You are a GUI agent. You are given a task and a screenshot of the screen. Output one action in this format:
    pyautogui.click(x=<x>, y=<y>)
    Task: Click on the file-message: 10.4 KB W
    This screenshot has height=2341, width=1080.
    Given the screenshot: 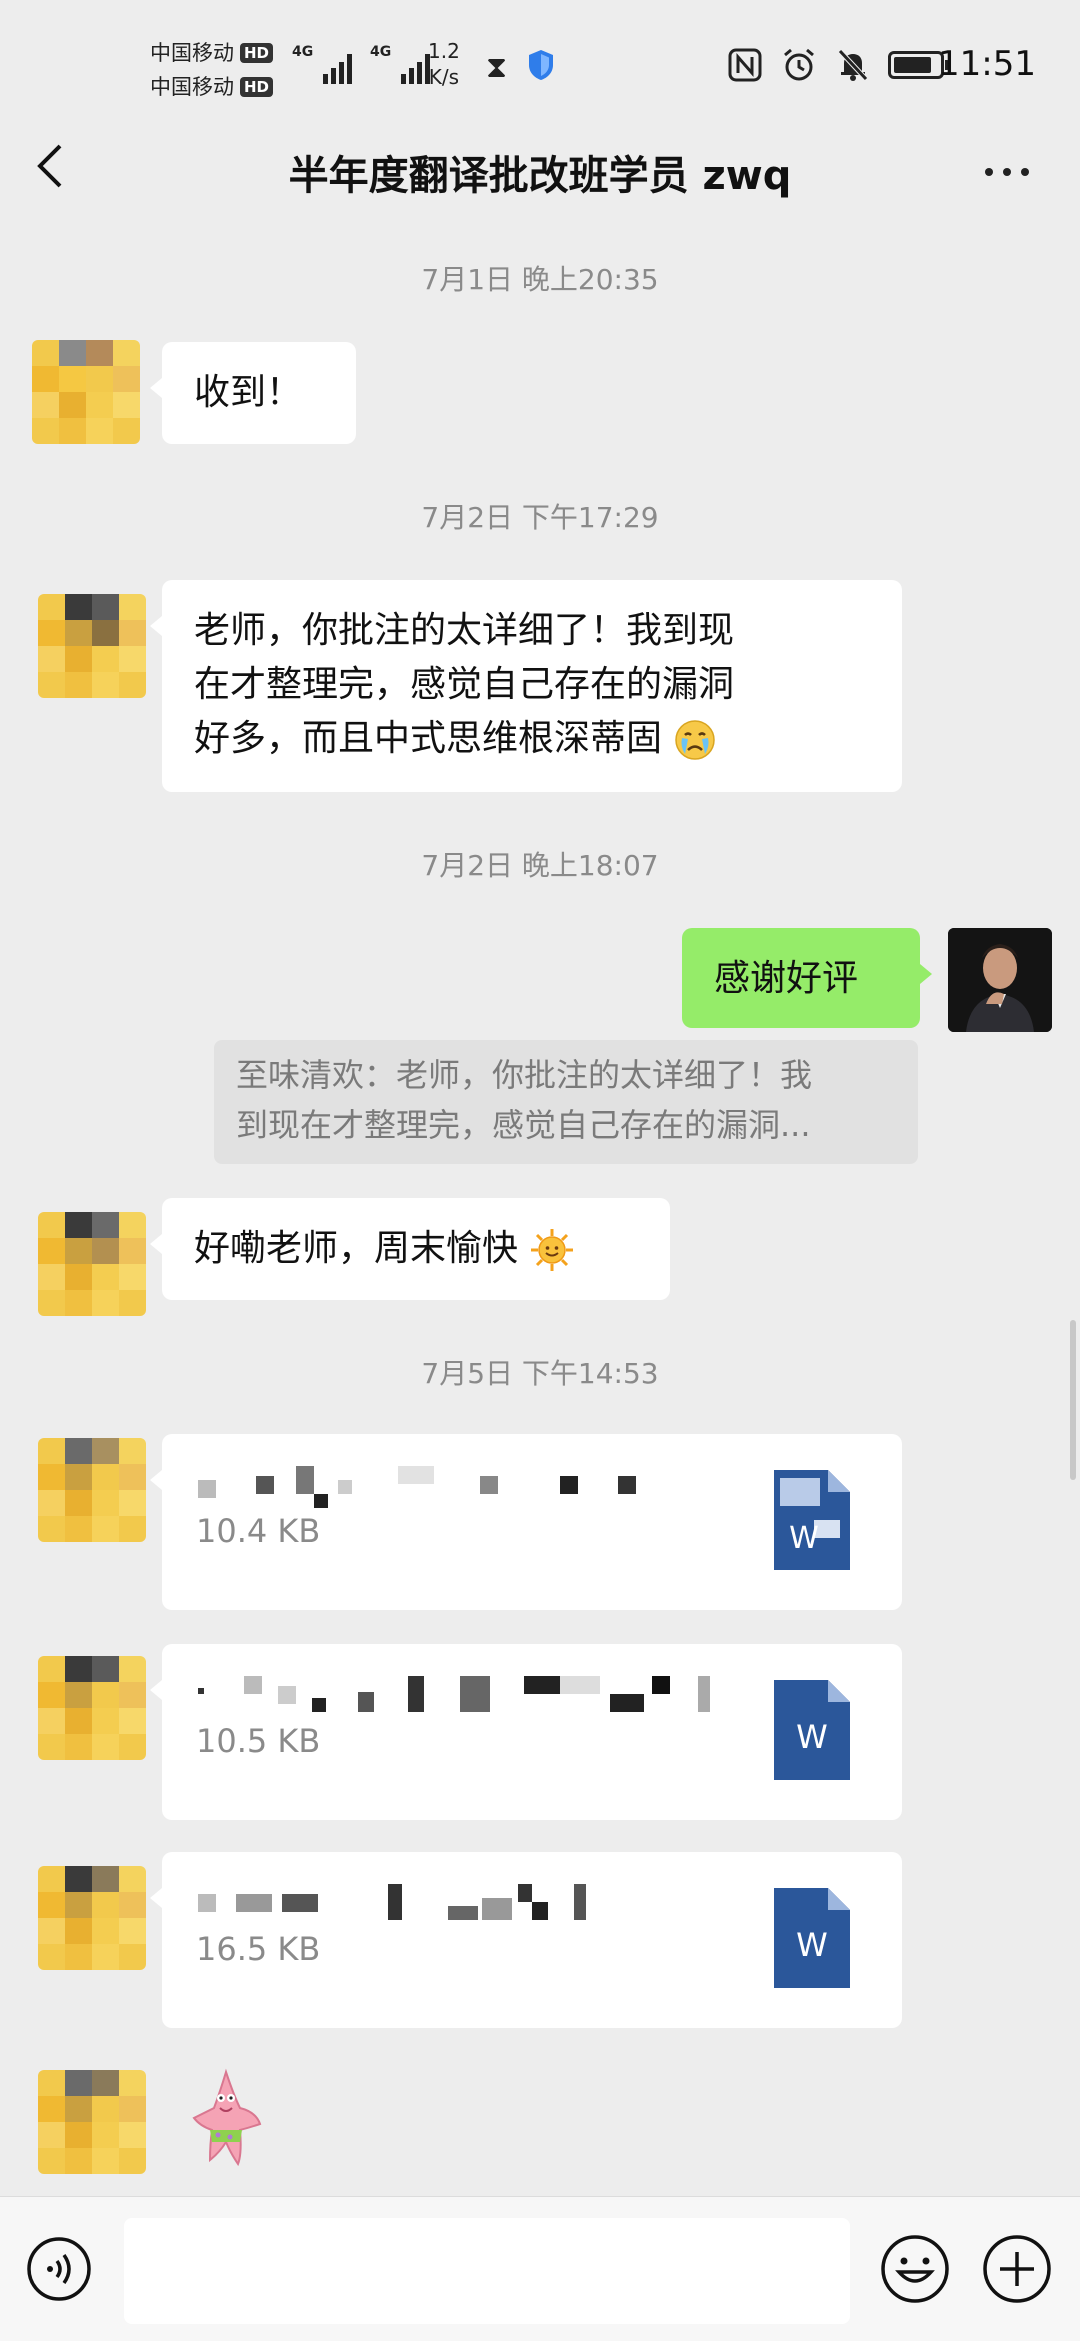 What is the action you would take?
    pyautogui.click(x=526, y=1522)
    